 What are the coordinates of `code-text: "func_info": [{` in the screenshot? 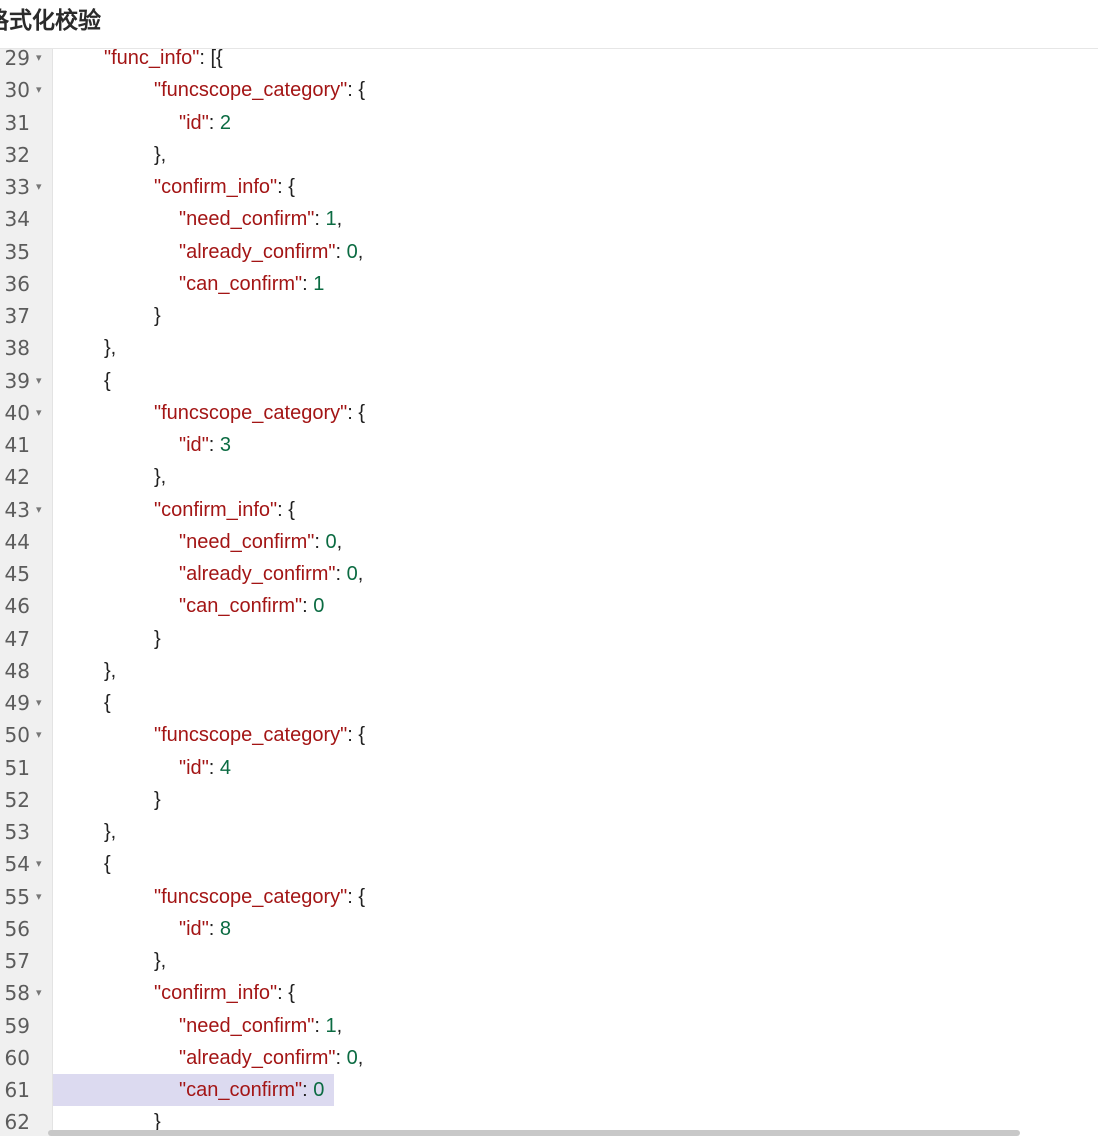 It's located at (163, 58).